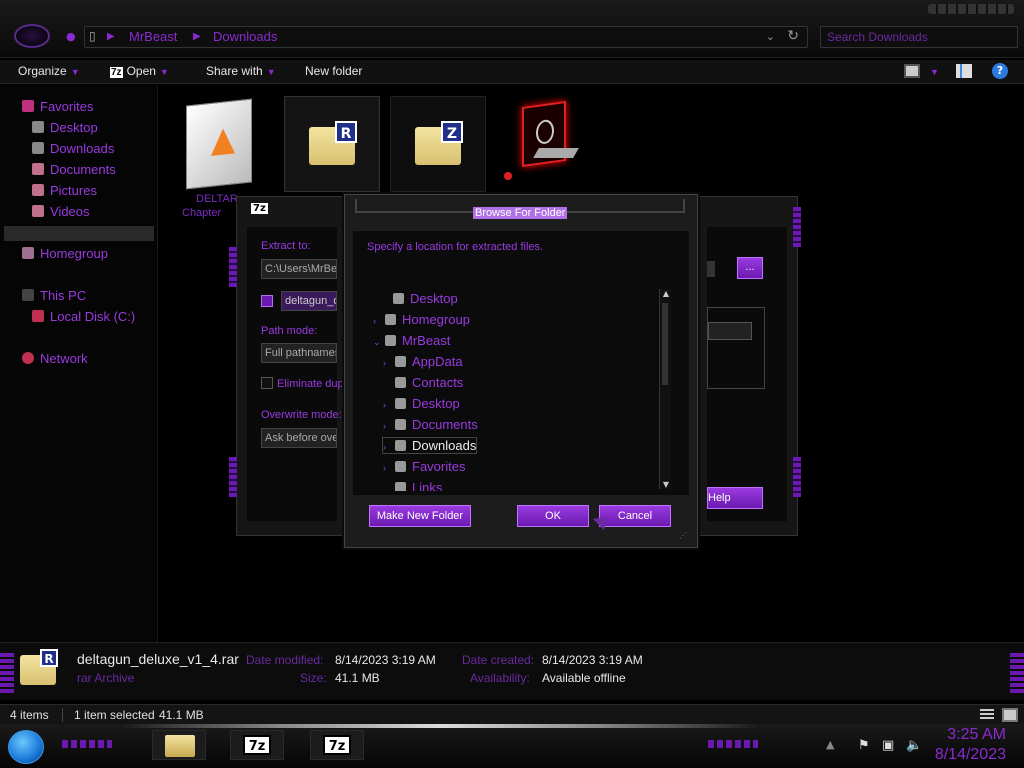 The width and height of the screenshot is (1024, 768). I want to click on tree-item: › AppData, so click(423, 361).